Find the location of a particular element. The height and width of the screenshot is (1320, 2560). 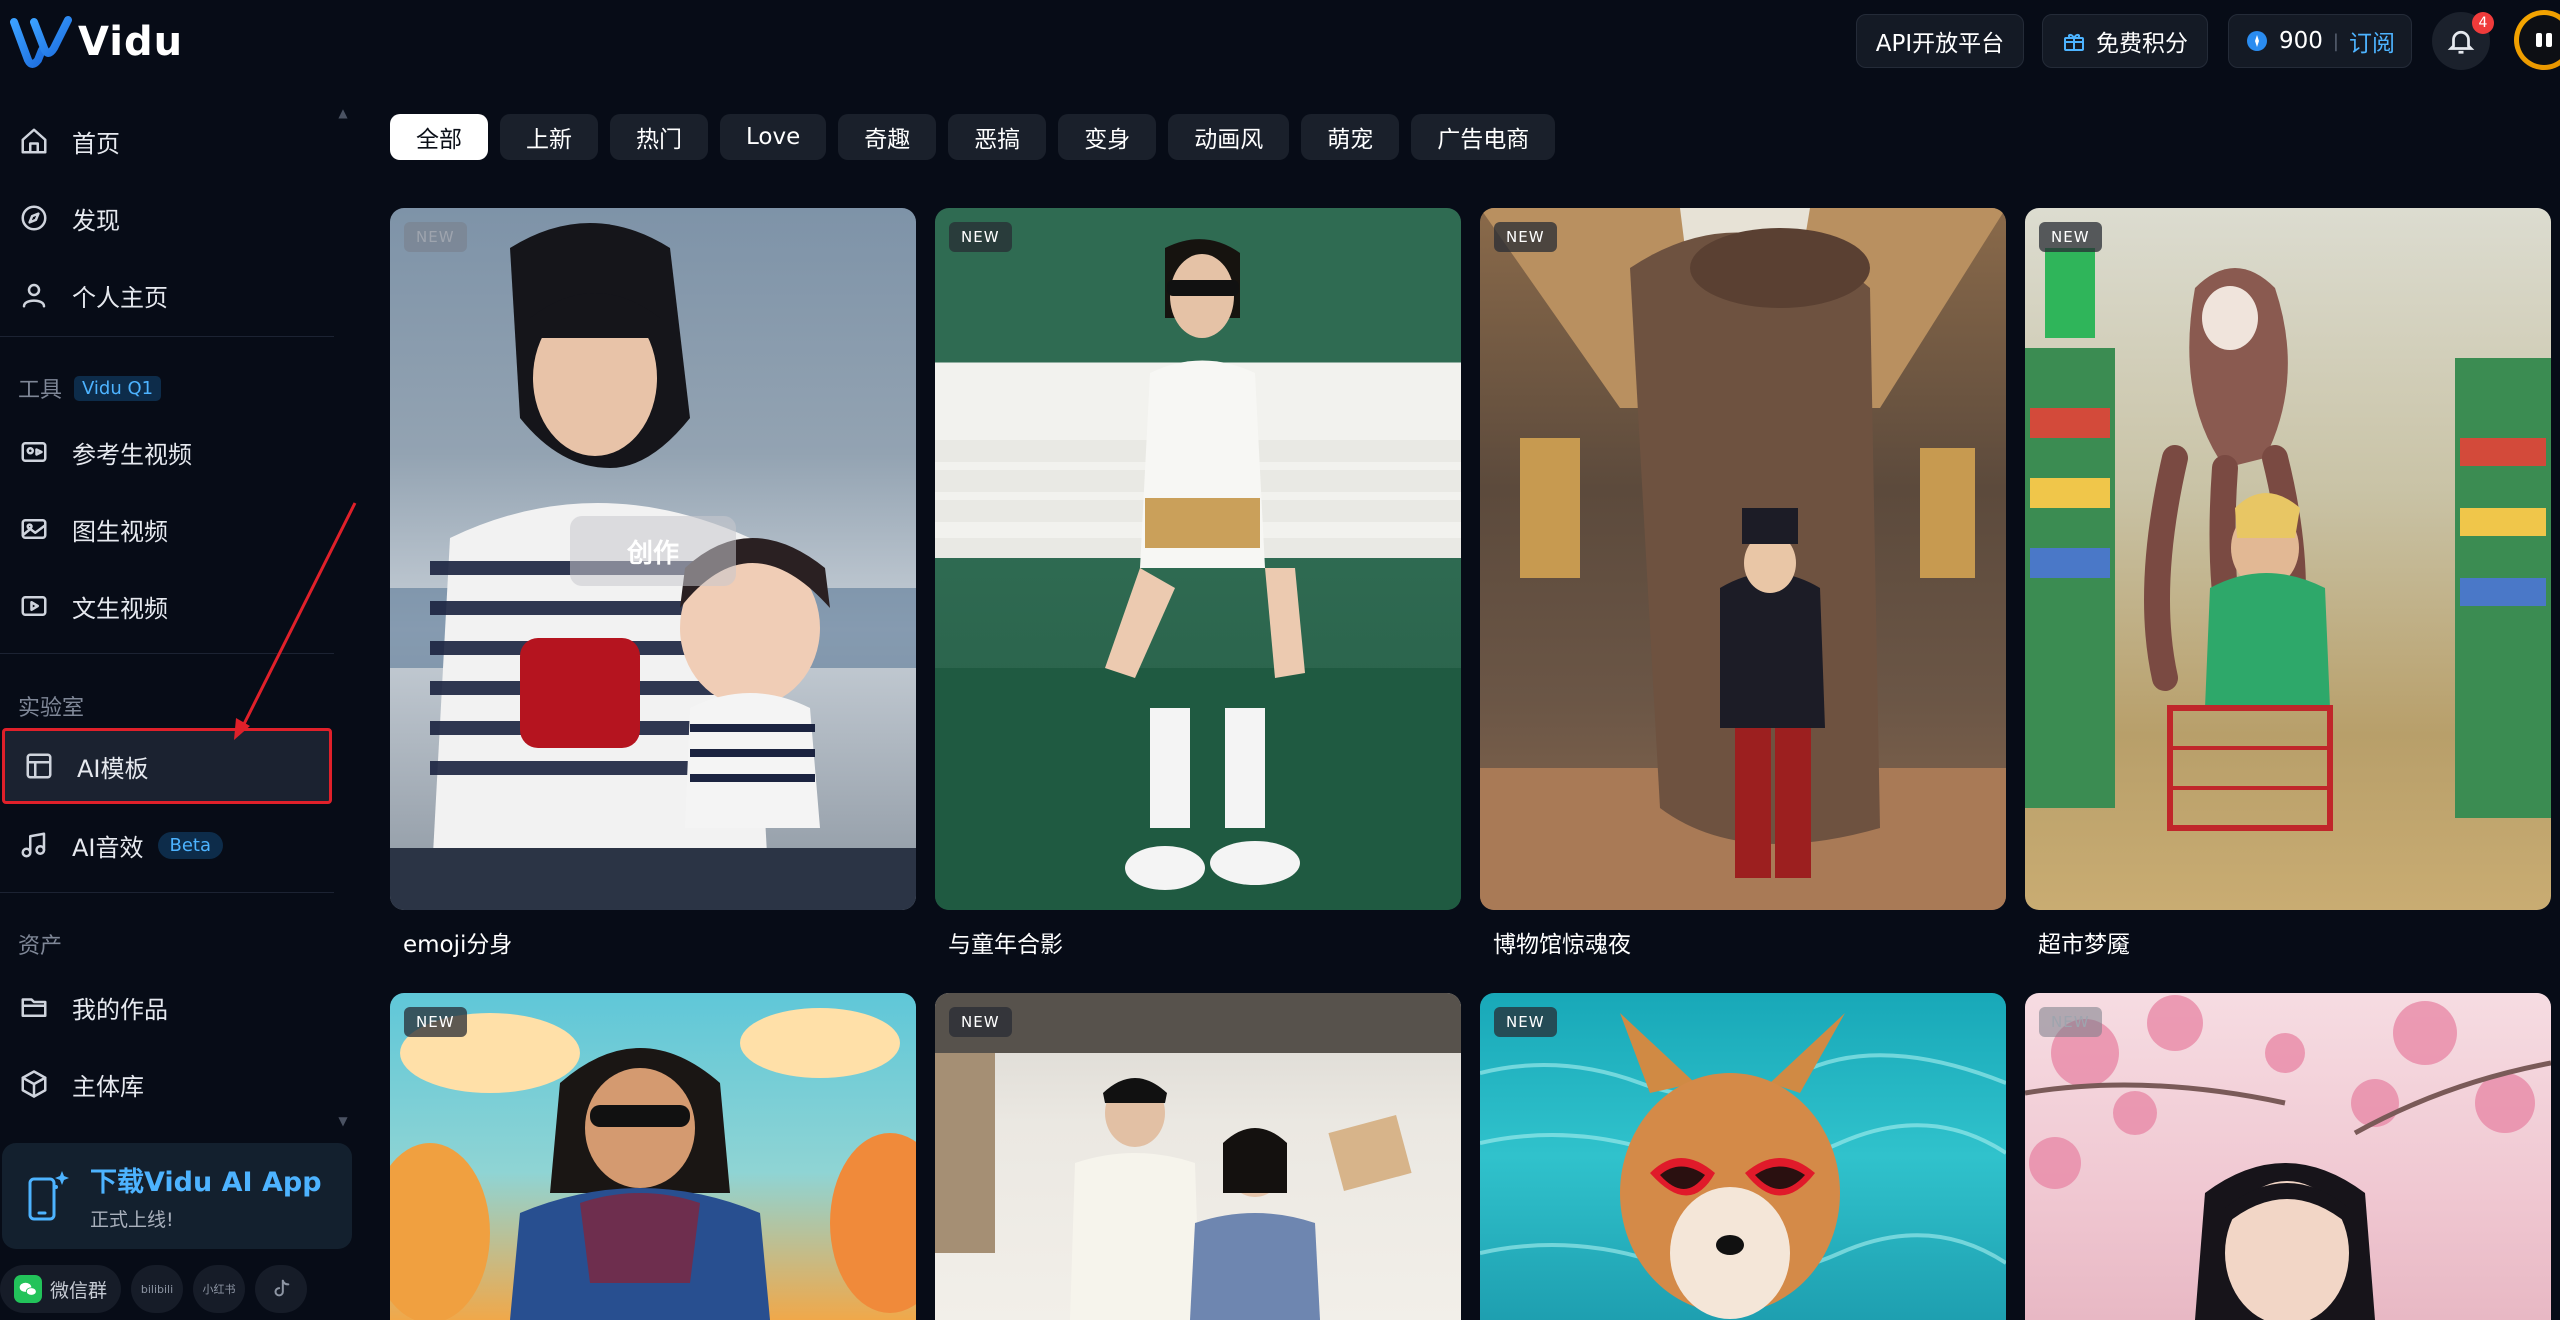

bell-icon is located at coordinates (2461, 42).